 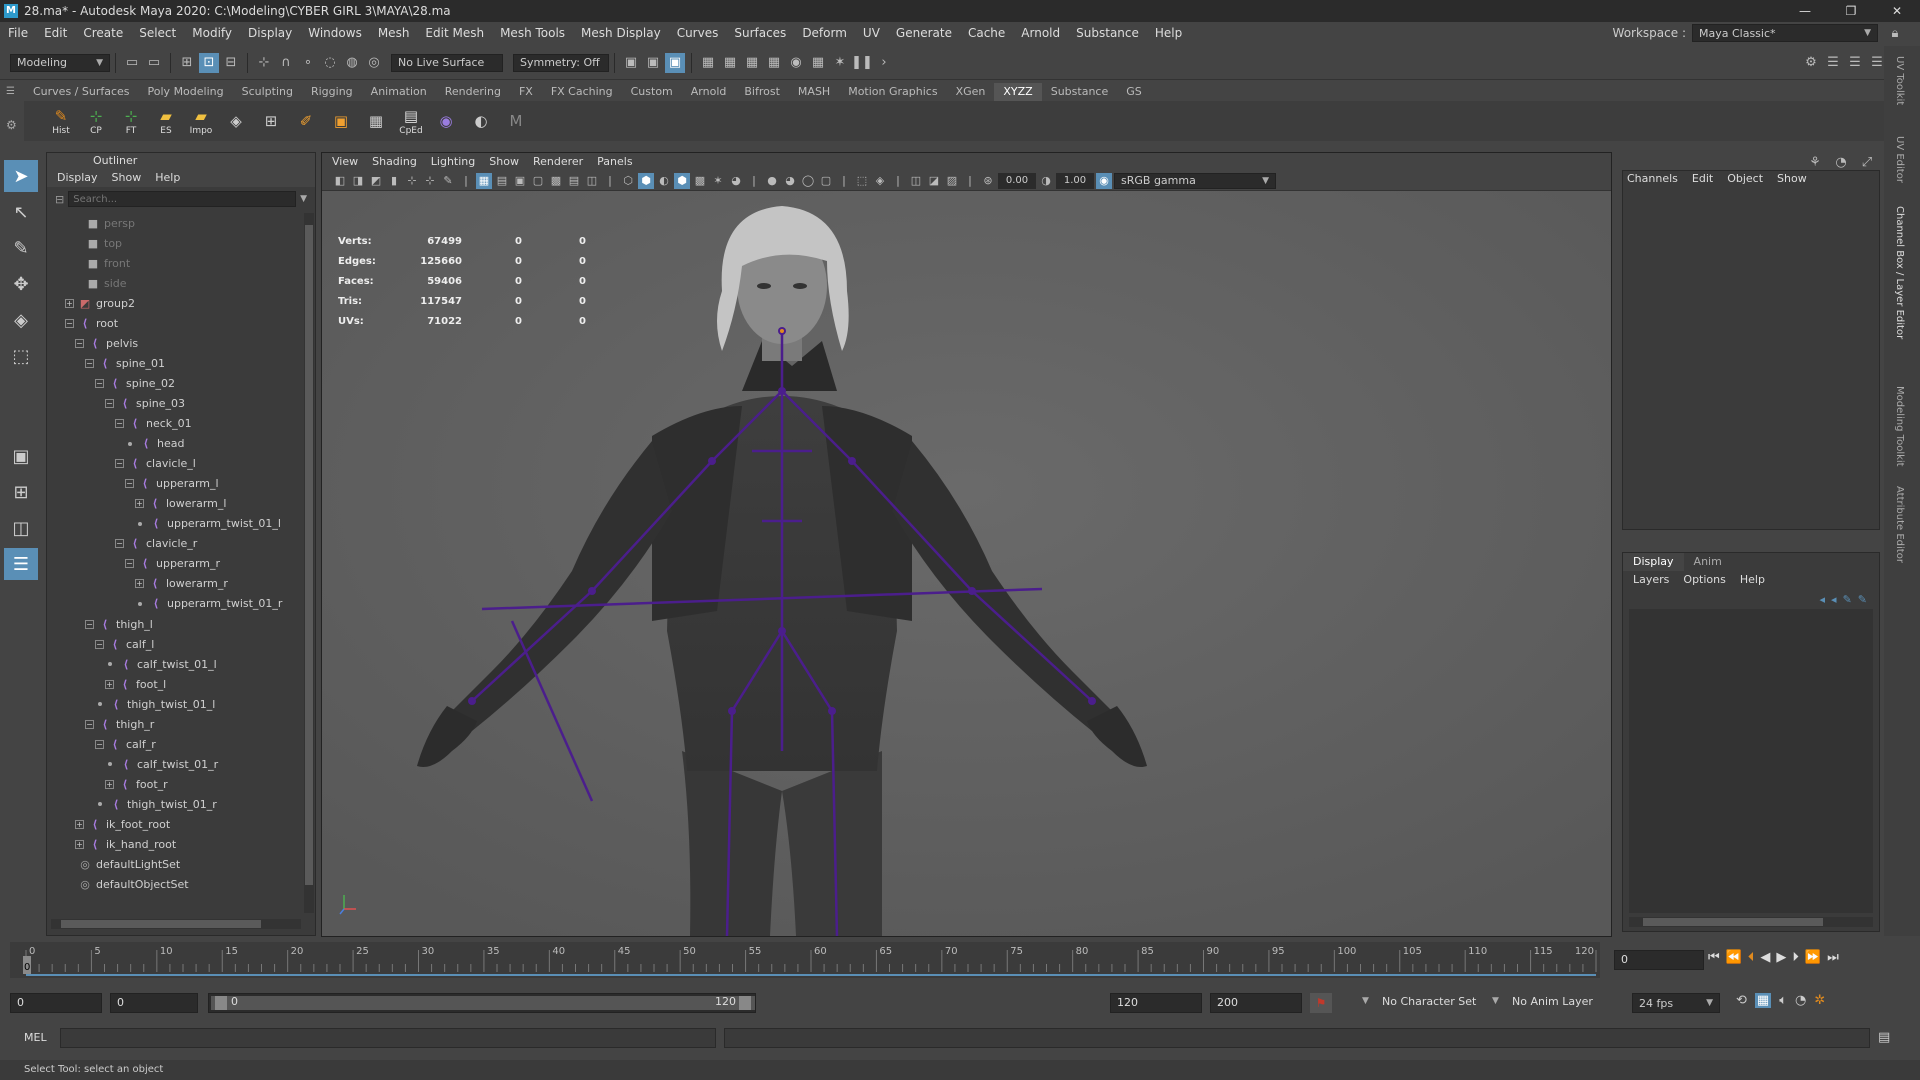 What do you see at coordinates (77, 178) in the screenshot?
I see `outliner-menu-display: Display` at bounding box center [77, 178].